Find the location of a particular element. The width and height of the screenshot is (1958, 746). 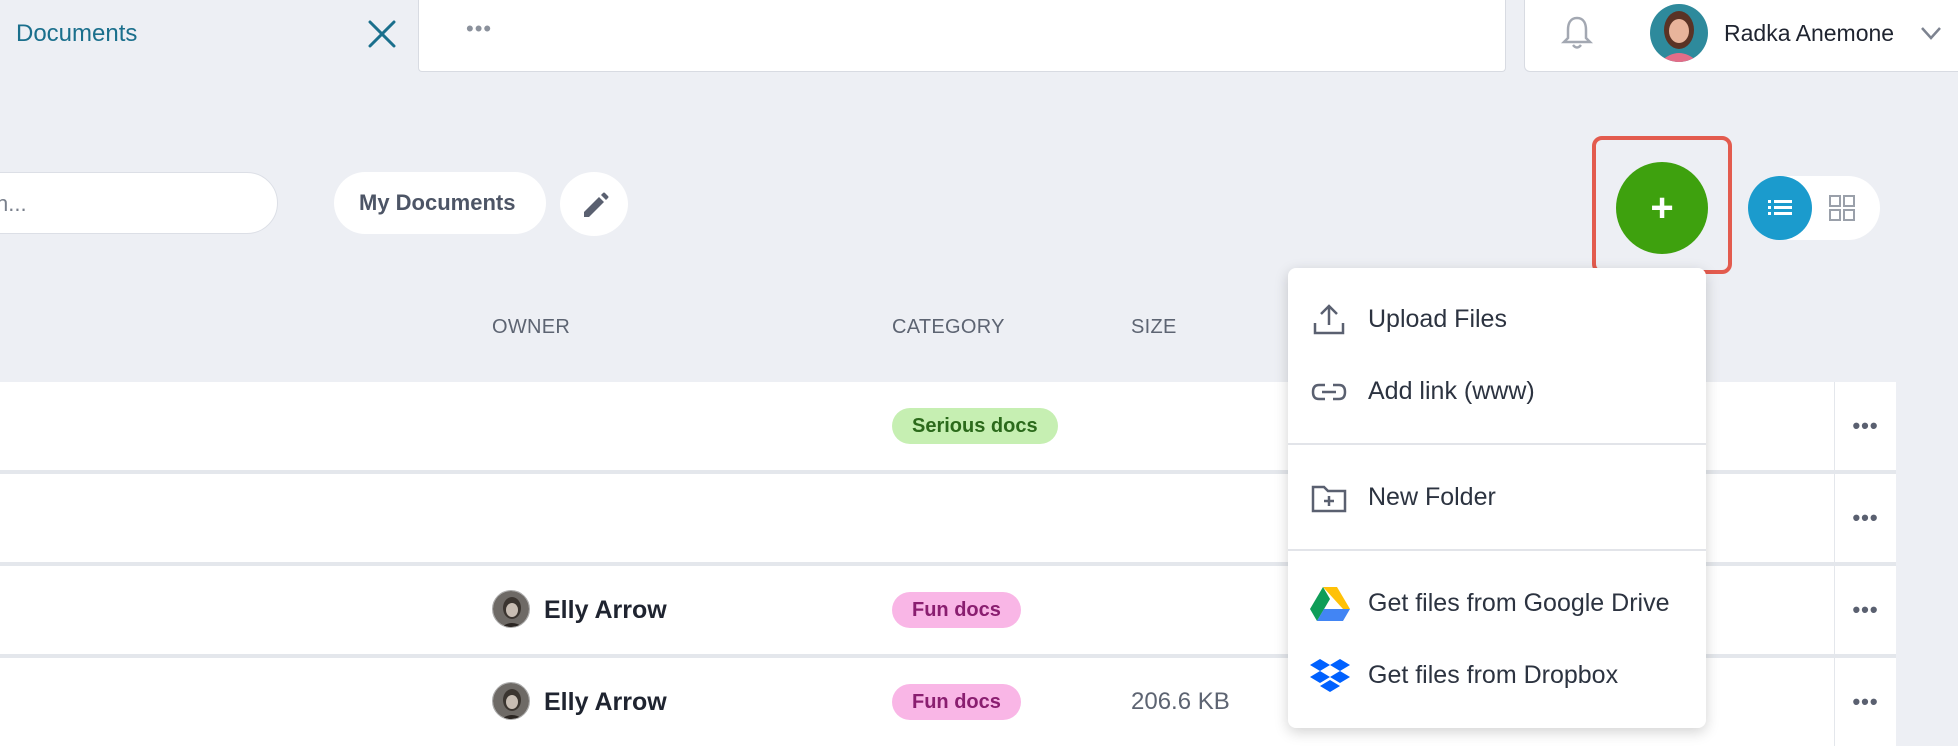

add-button: + is located at coordinates (1662, 208).